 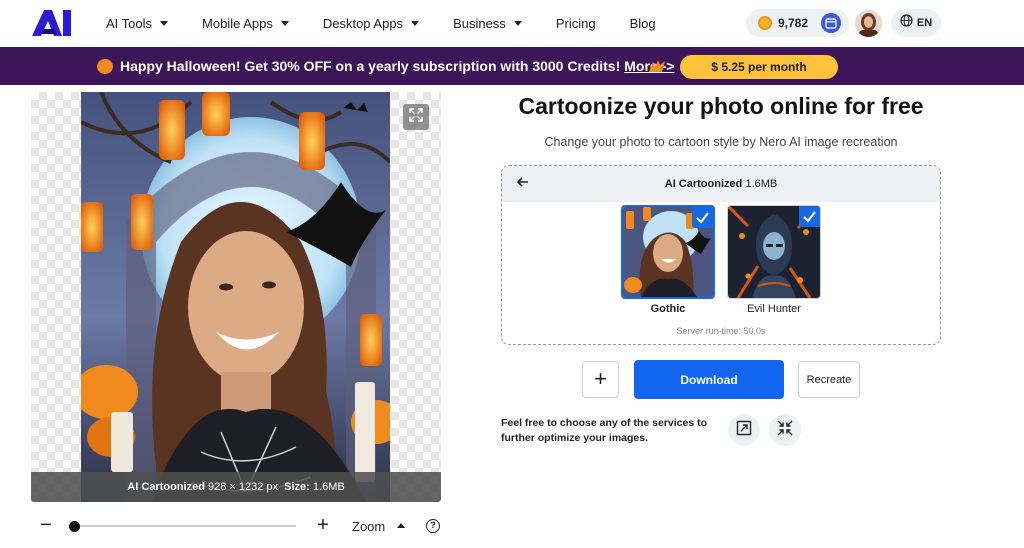 I want to click on zoom-menu-label: Zoom, so click(x=368, y=526).